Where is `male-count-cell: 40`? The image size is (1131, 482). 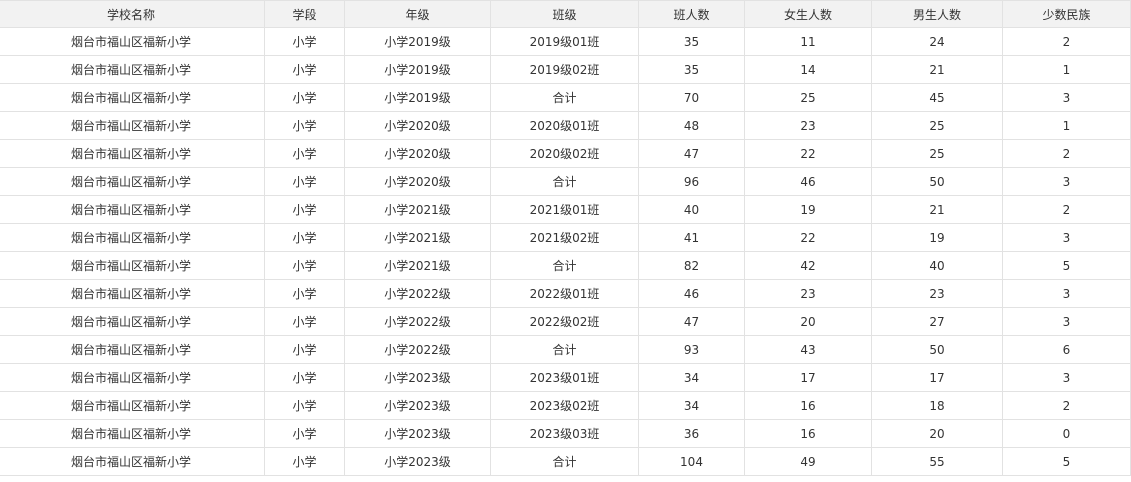
male-count-cell: 40 is located at coordinates (937, 265).